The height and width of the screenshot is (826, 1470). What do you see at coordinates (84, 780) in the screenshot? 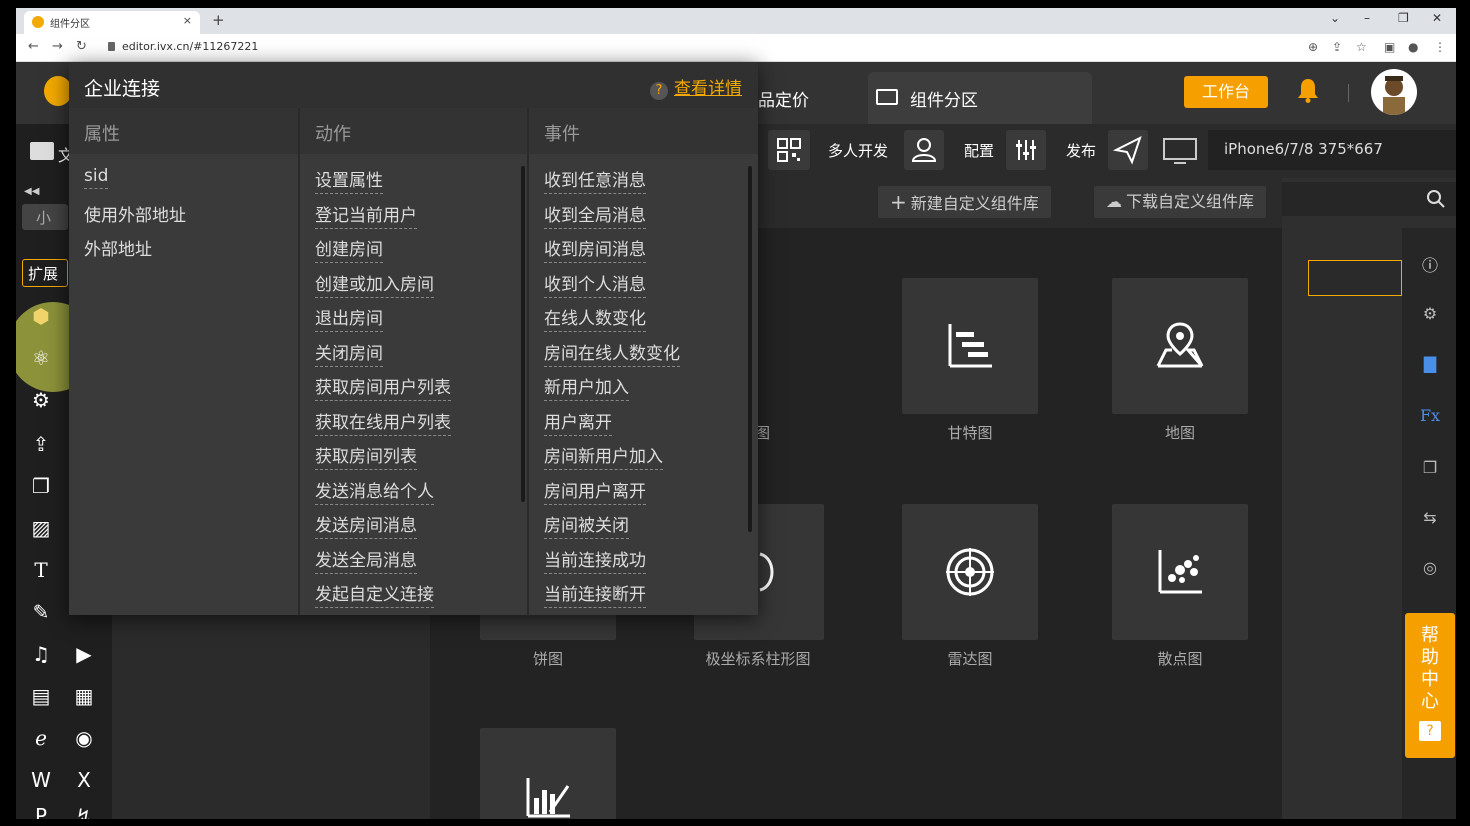
I see `excel-icon: X` at bounding box center [84, 780].